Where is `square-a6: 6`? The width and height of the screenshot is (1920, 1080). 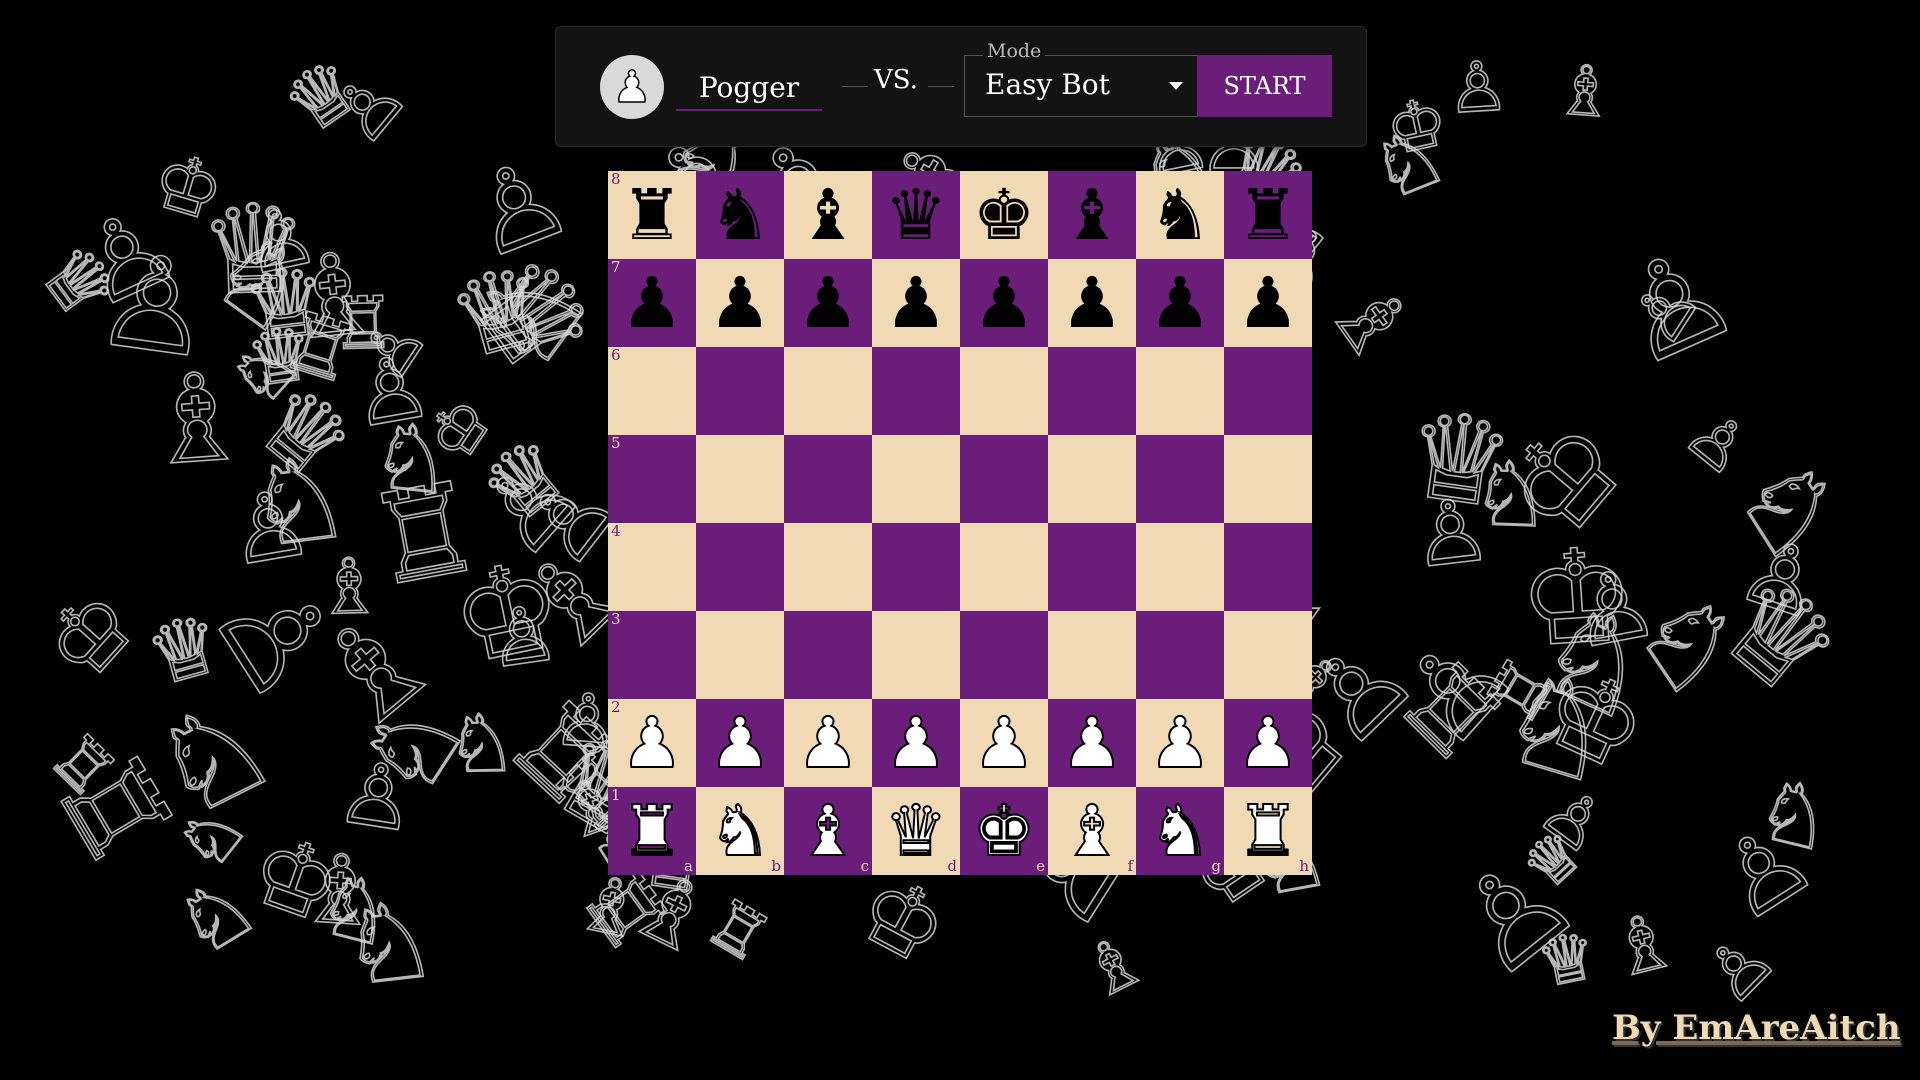 square-a6: 6 is located at coordinates (652, 391).